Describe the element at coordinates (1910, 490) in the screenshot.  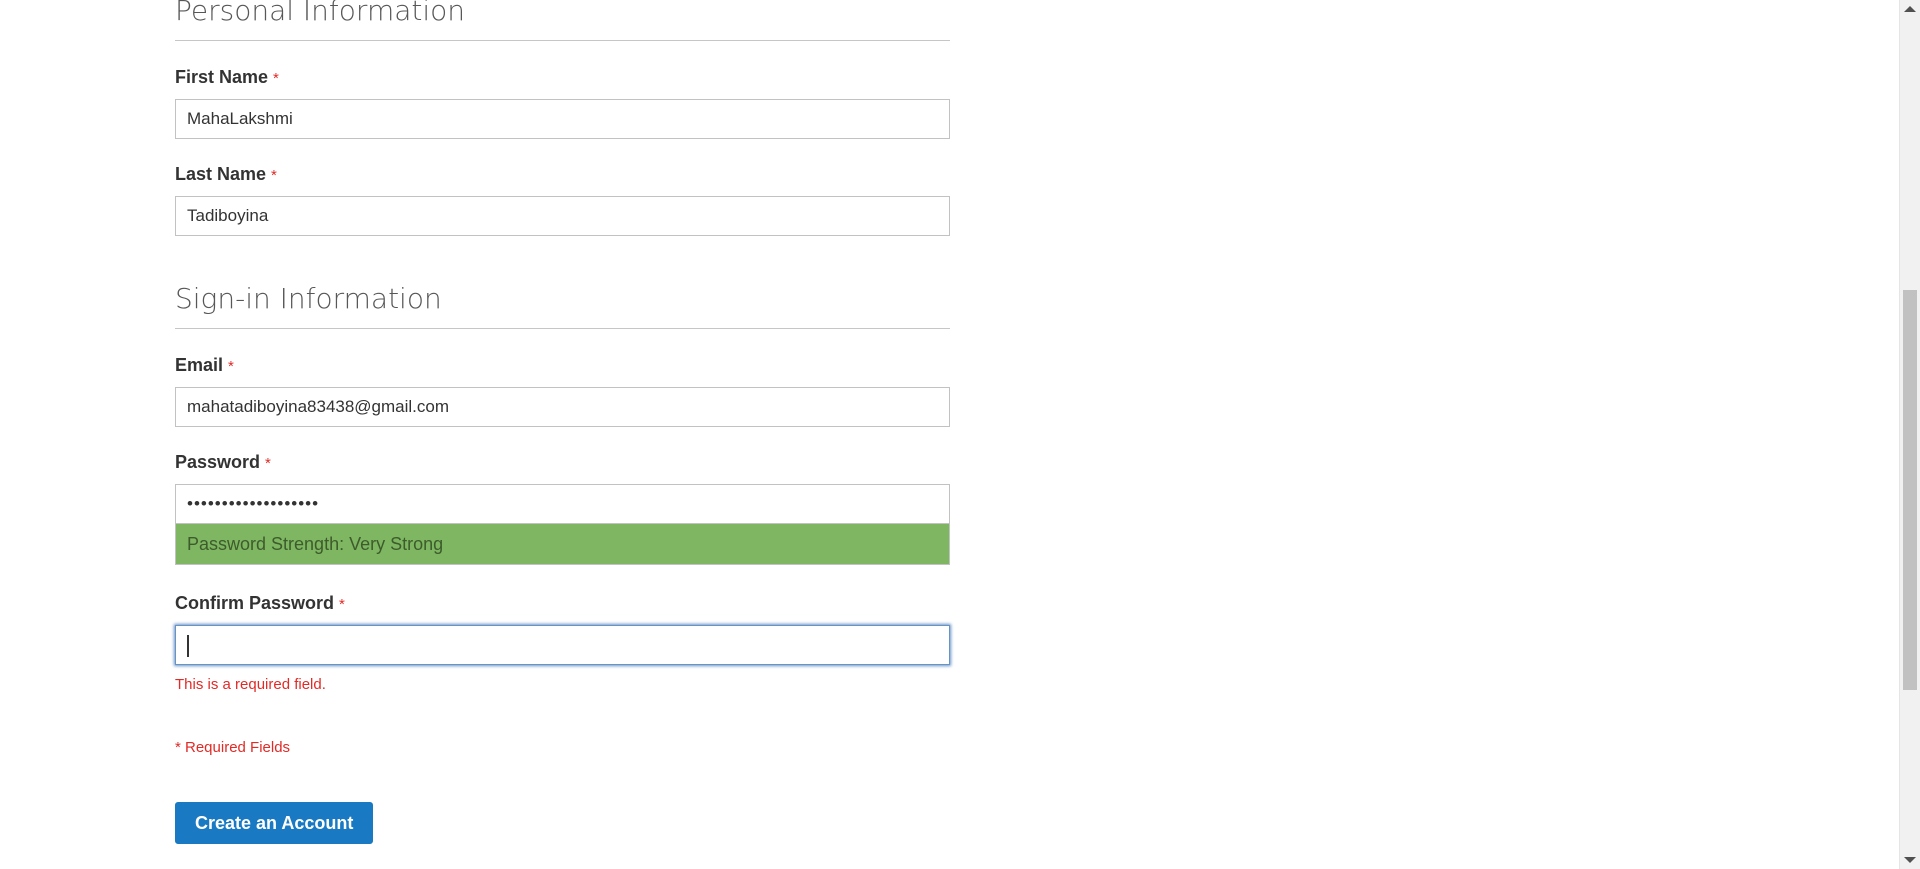
I see `scrollbar-thumb` at that location.